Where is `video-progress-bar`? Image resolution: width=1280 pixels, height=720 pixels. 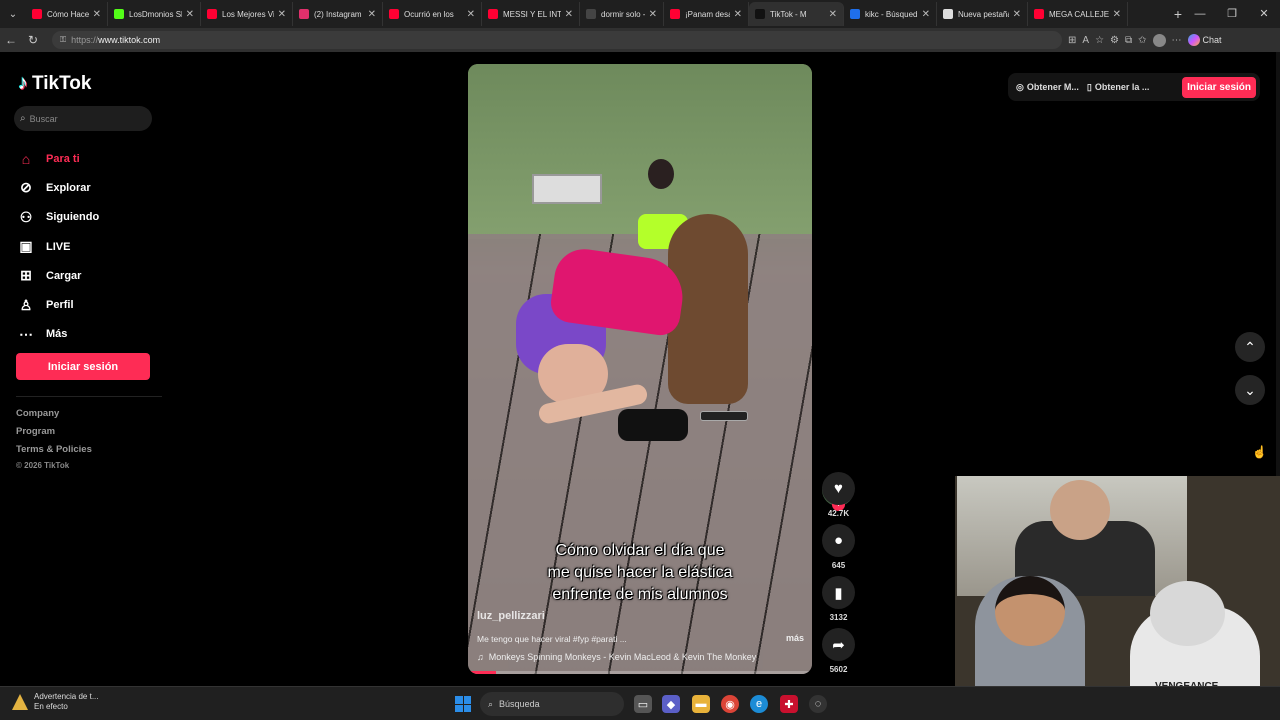 video-progress-bar is located at coordinates (640, 672).